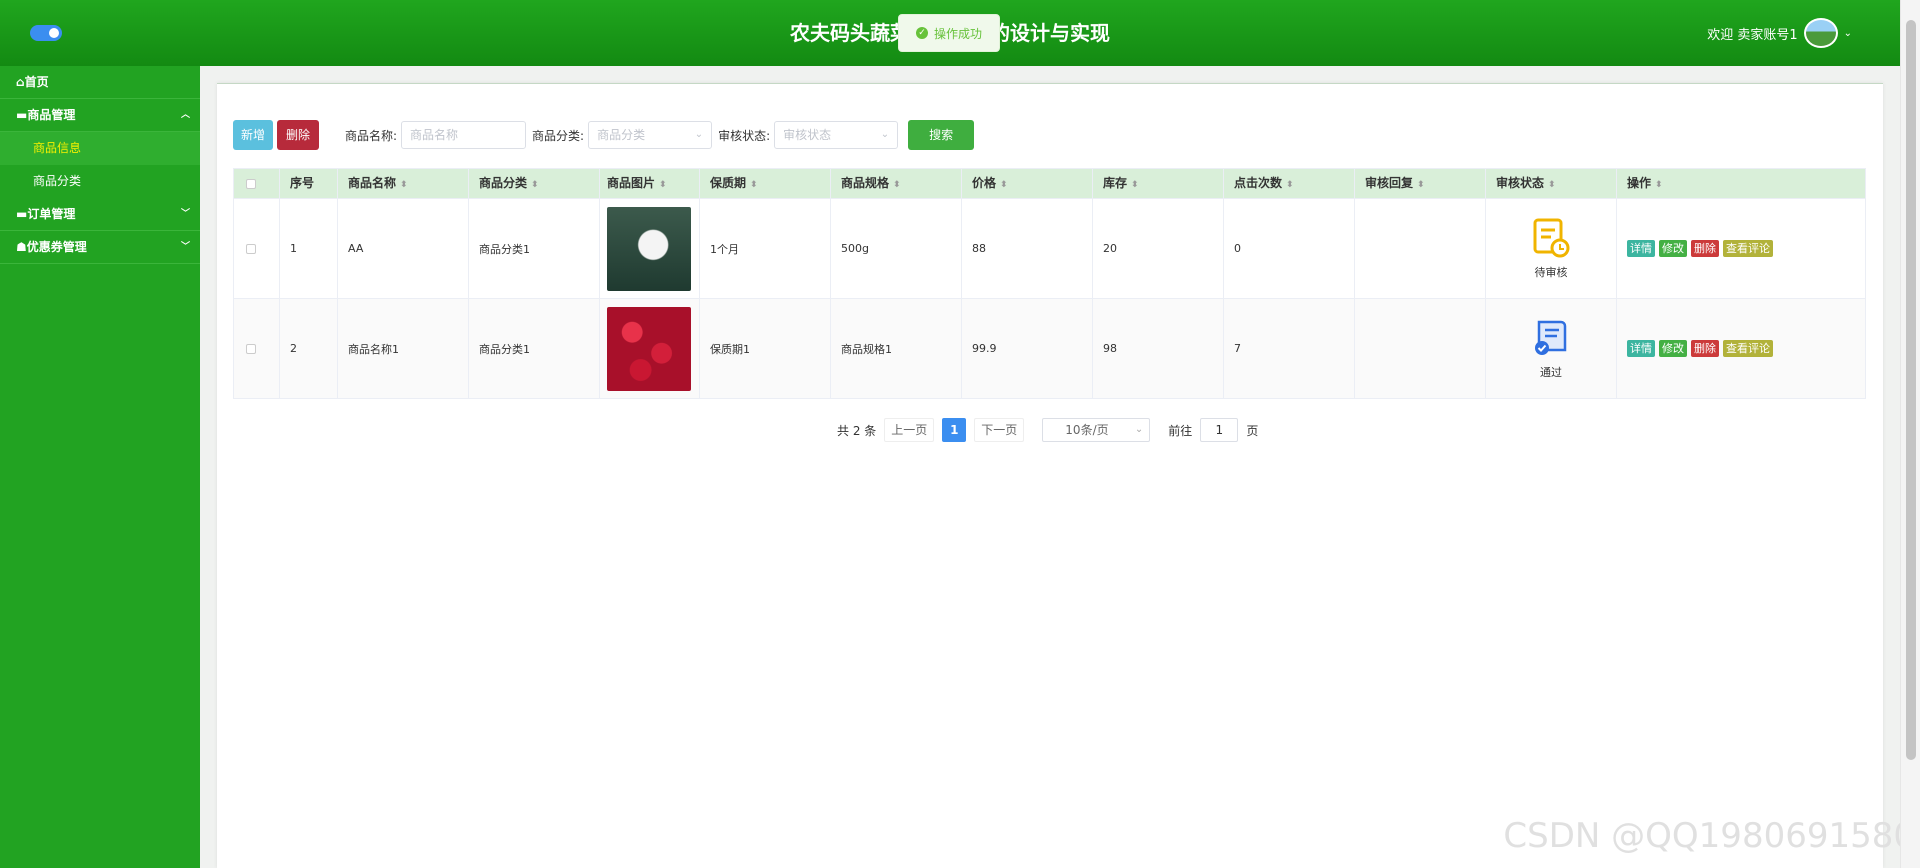 This screenshot has width=1920, height=868. I want to click on goto-label: 前往, so click(1180, 430).